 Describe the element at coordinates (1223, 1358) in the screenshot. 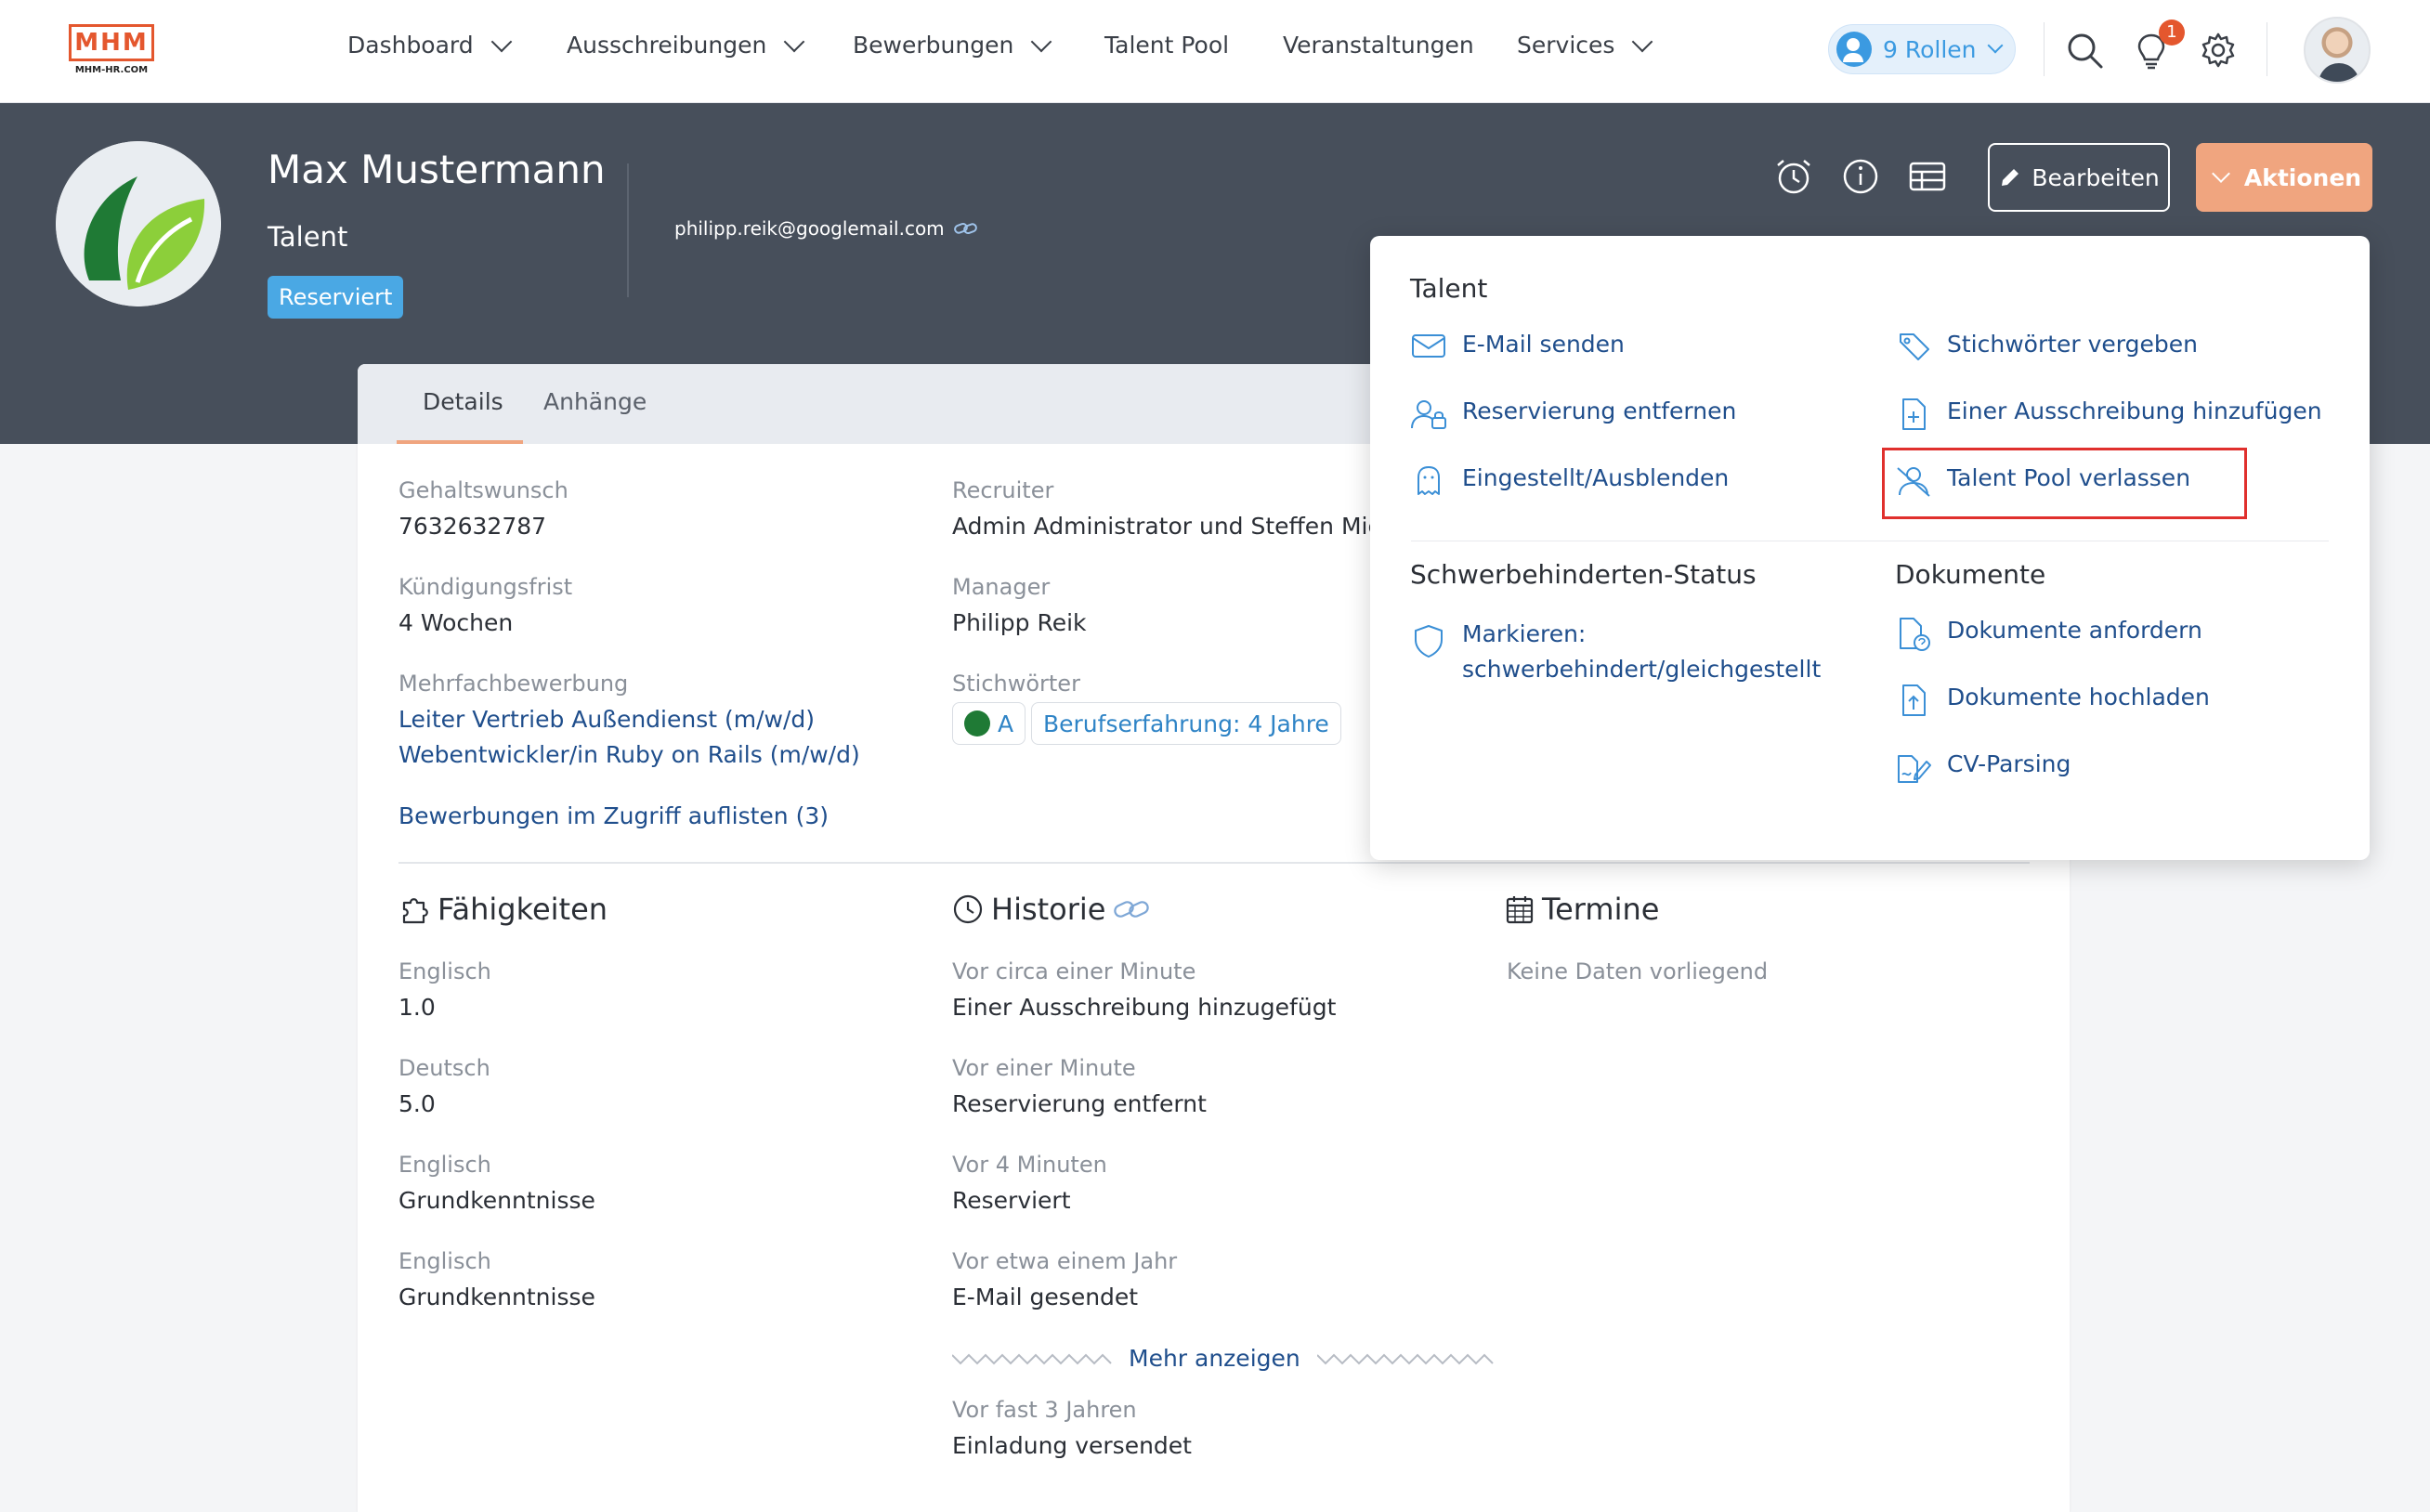

I see `show-more: Mehr anzeigen` at that location.